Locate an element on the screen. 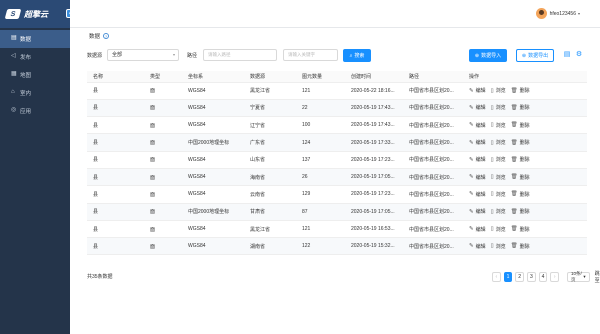 This screenshot has width=600, height=334. sidebar-item-2: ▦ 地图 is located at coordinates (35, 75).